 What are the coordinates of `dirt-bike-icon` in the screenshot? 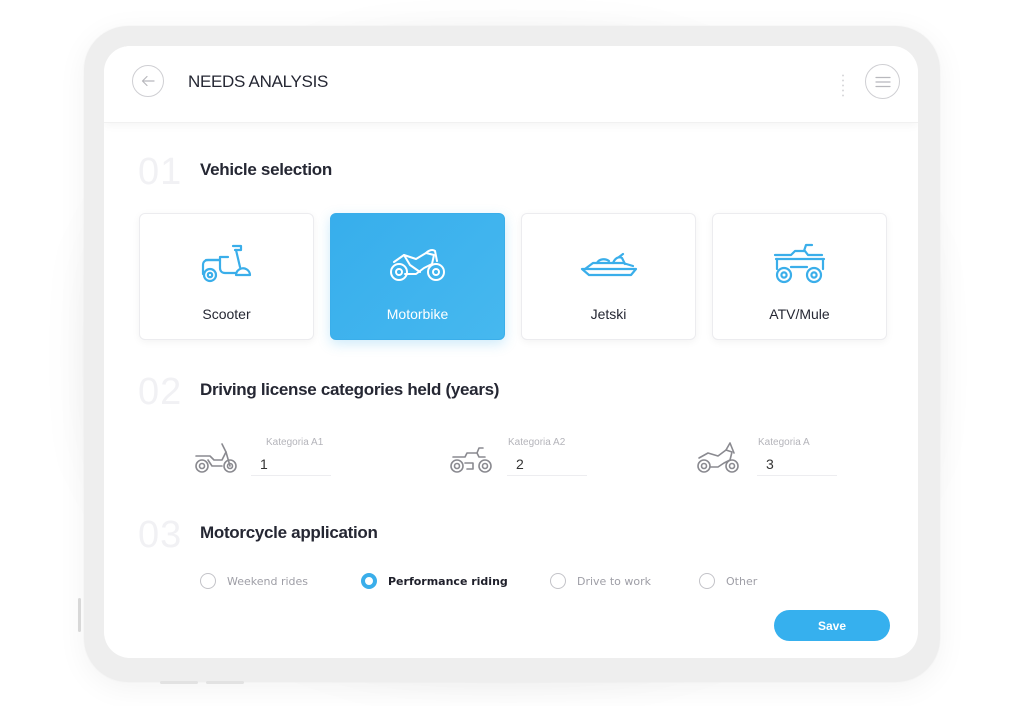 It's located at (216, 458).